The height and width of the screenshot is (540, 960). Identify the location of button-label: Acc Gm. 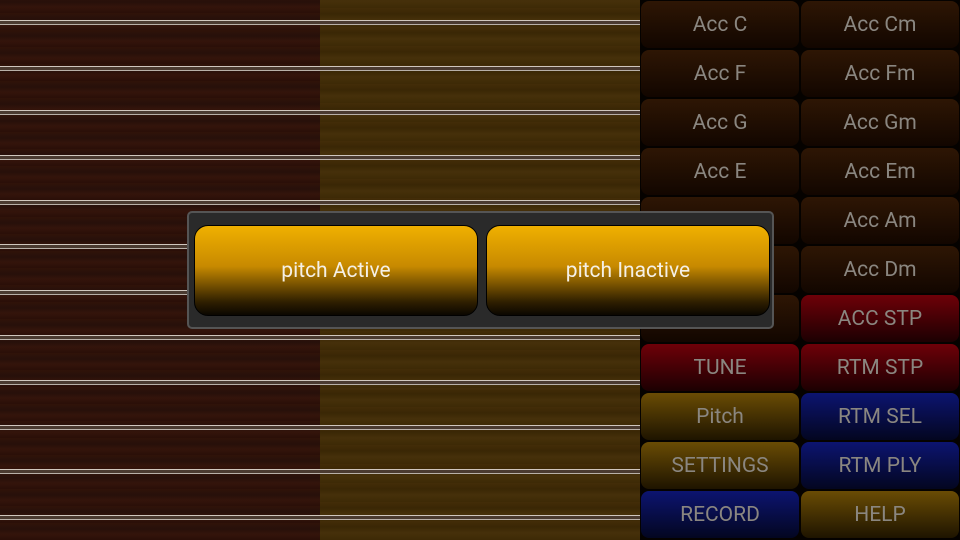
(880, 122).